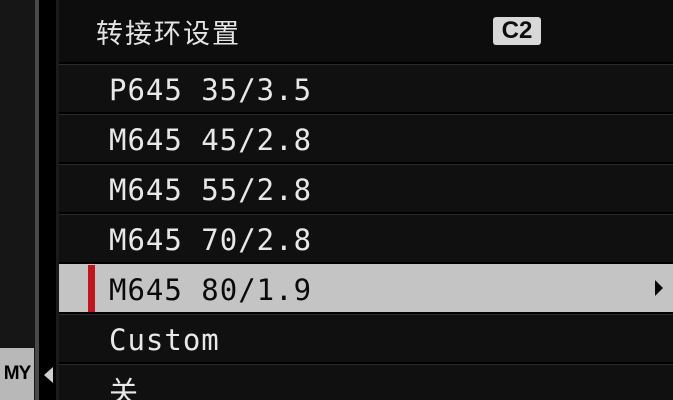 The height and width of the screenshot is (400, 673). What do you see at coordinates (366, 31) in the screenshot?
I see `menu-header: 转接环设置 C2` at bounding box center [366, 31].